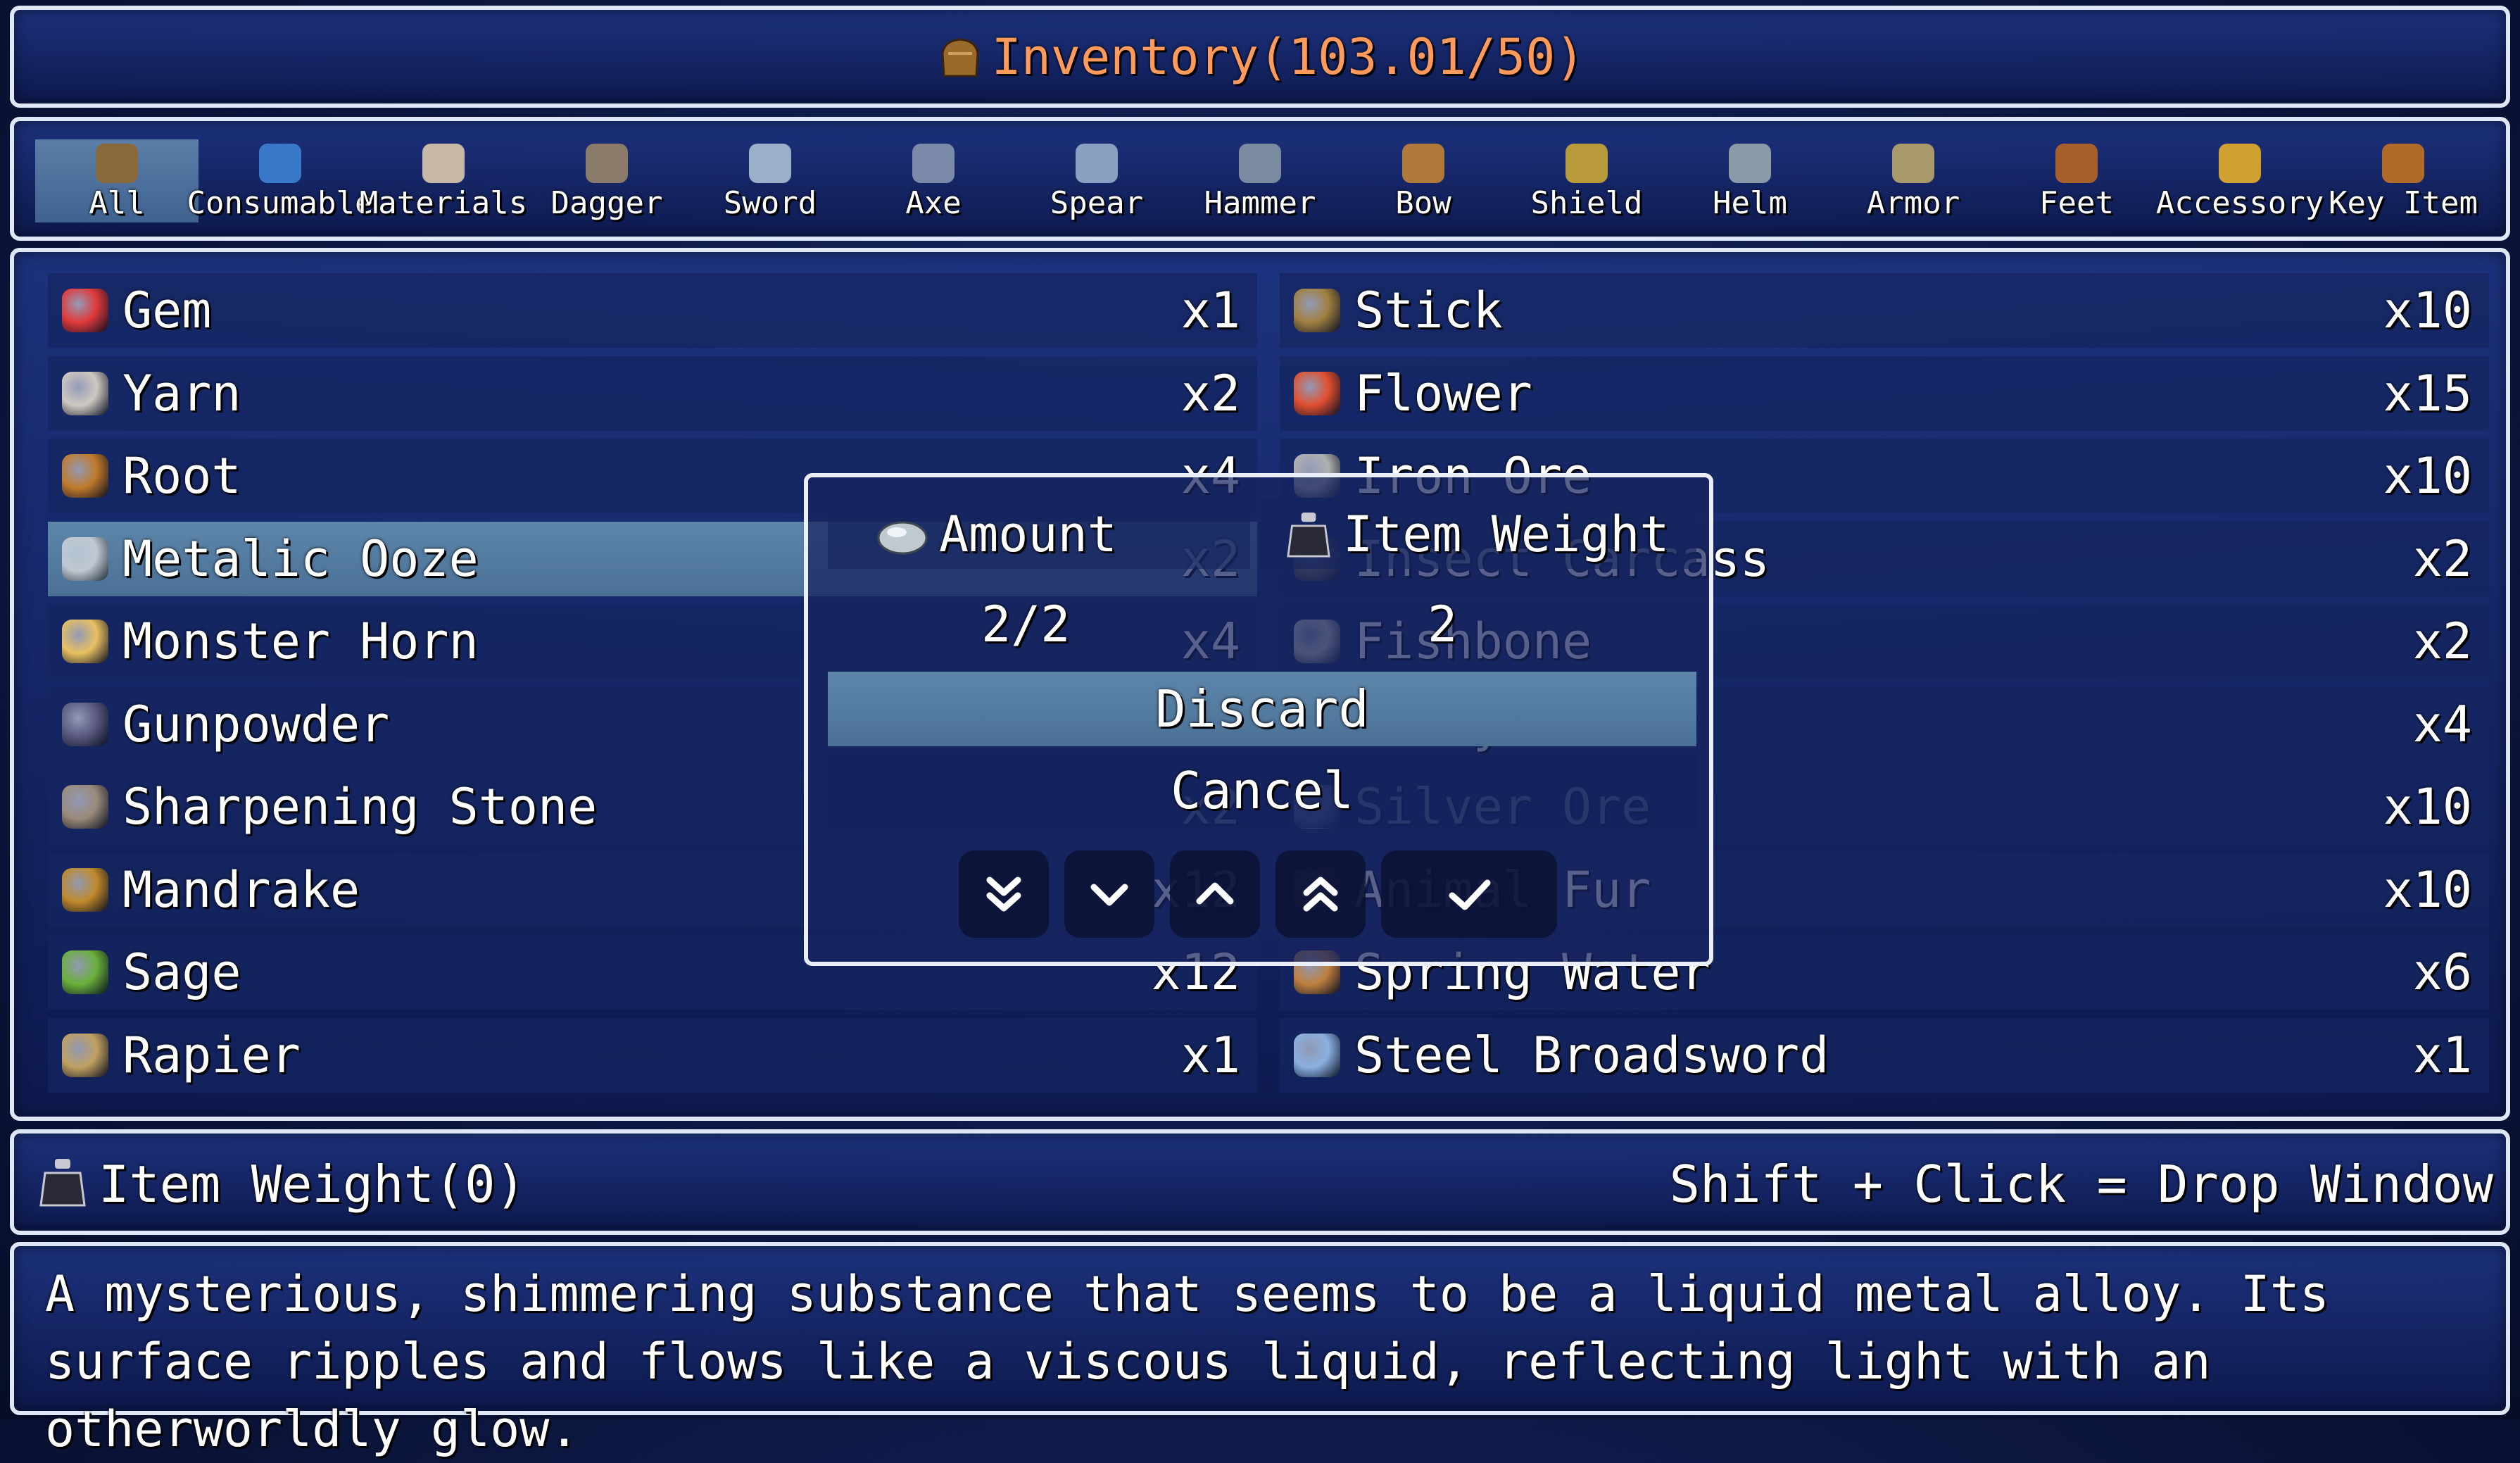 This screenshot has height=1463, width=2520. What do you see at coordinates (85, 972) in the screenshot?
I see `sage-icon` at bounding box center [85, 972].